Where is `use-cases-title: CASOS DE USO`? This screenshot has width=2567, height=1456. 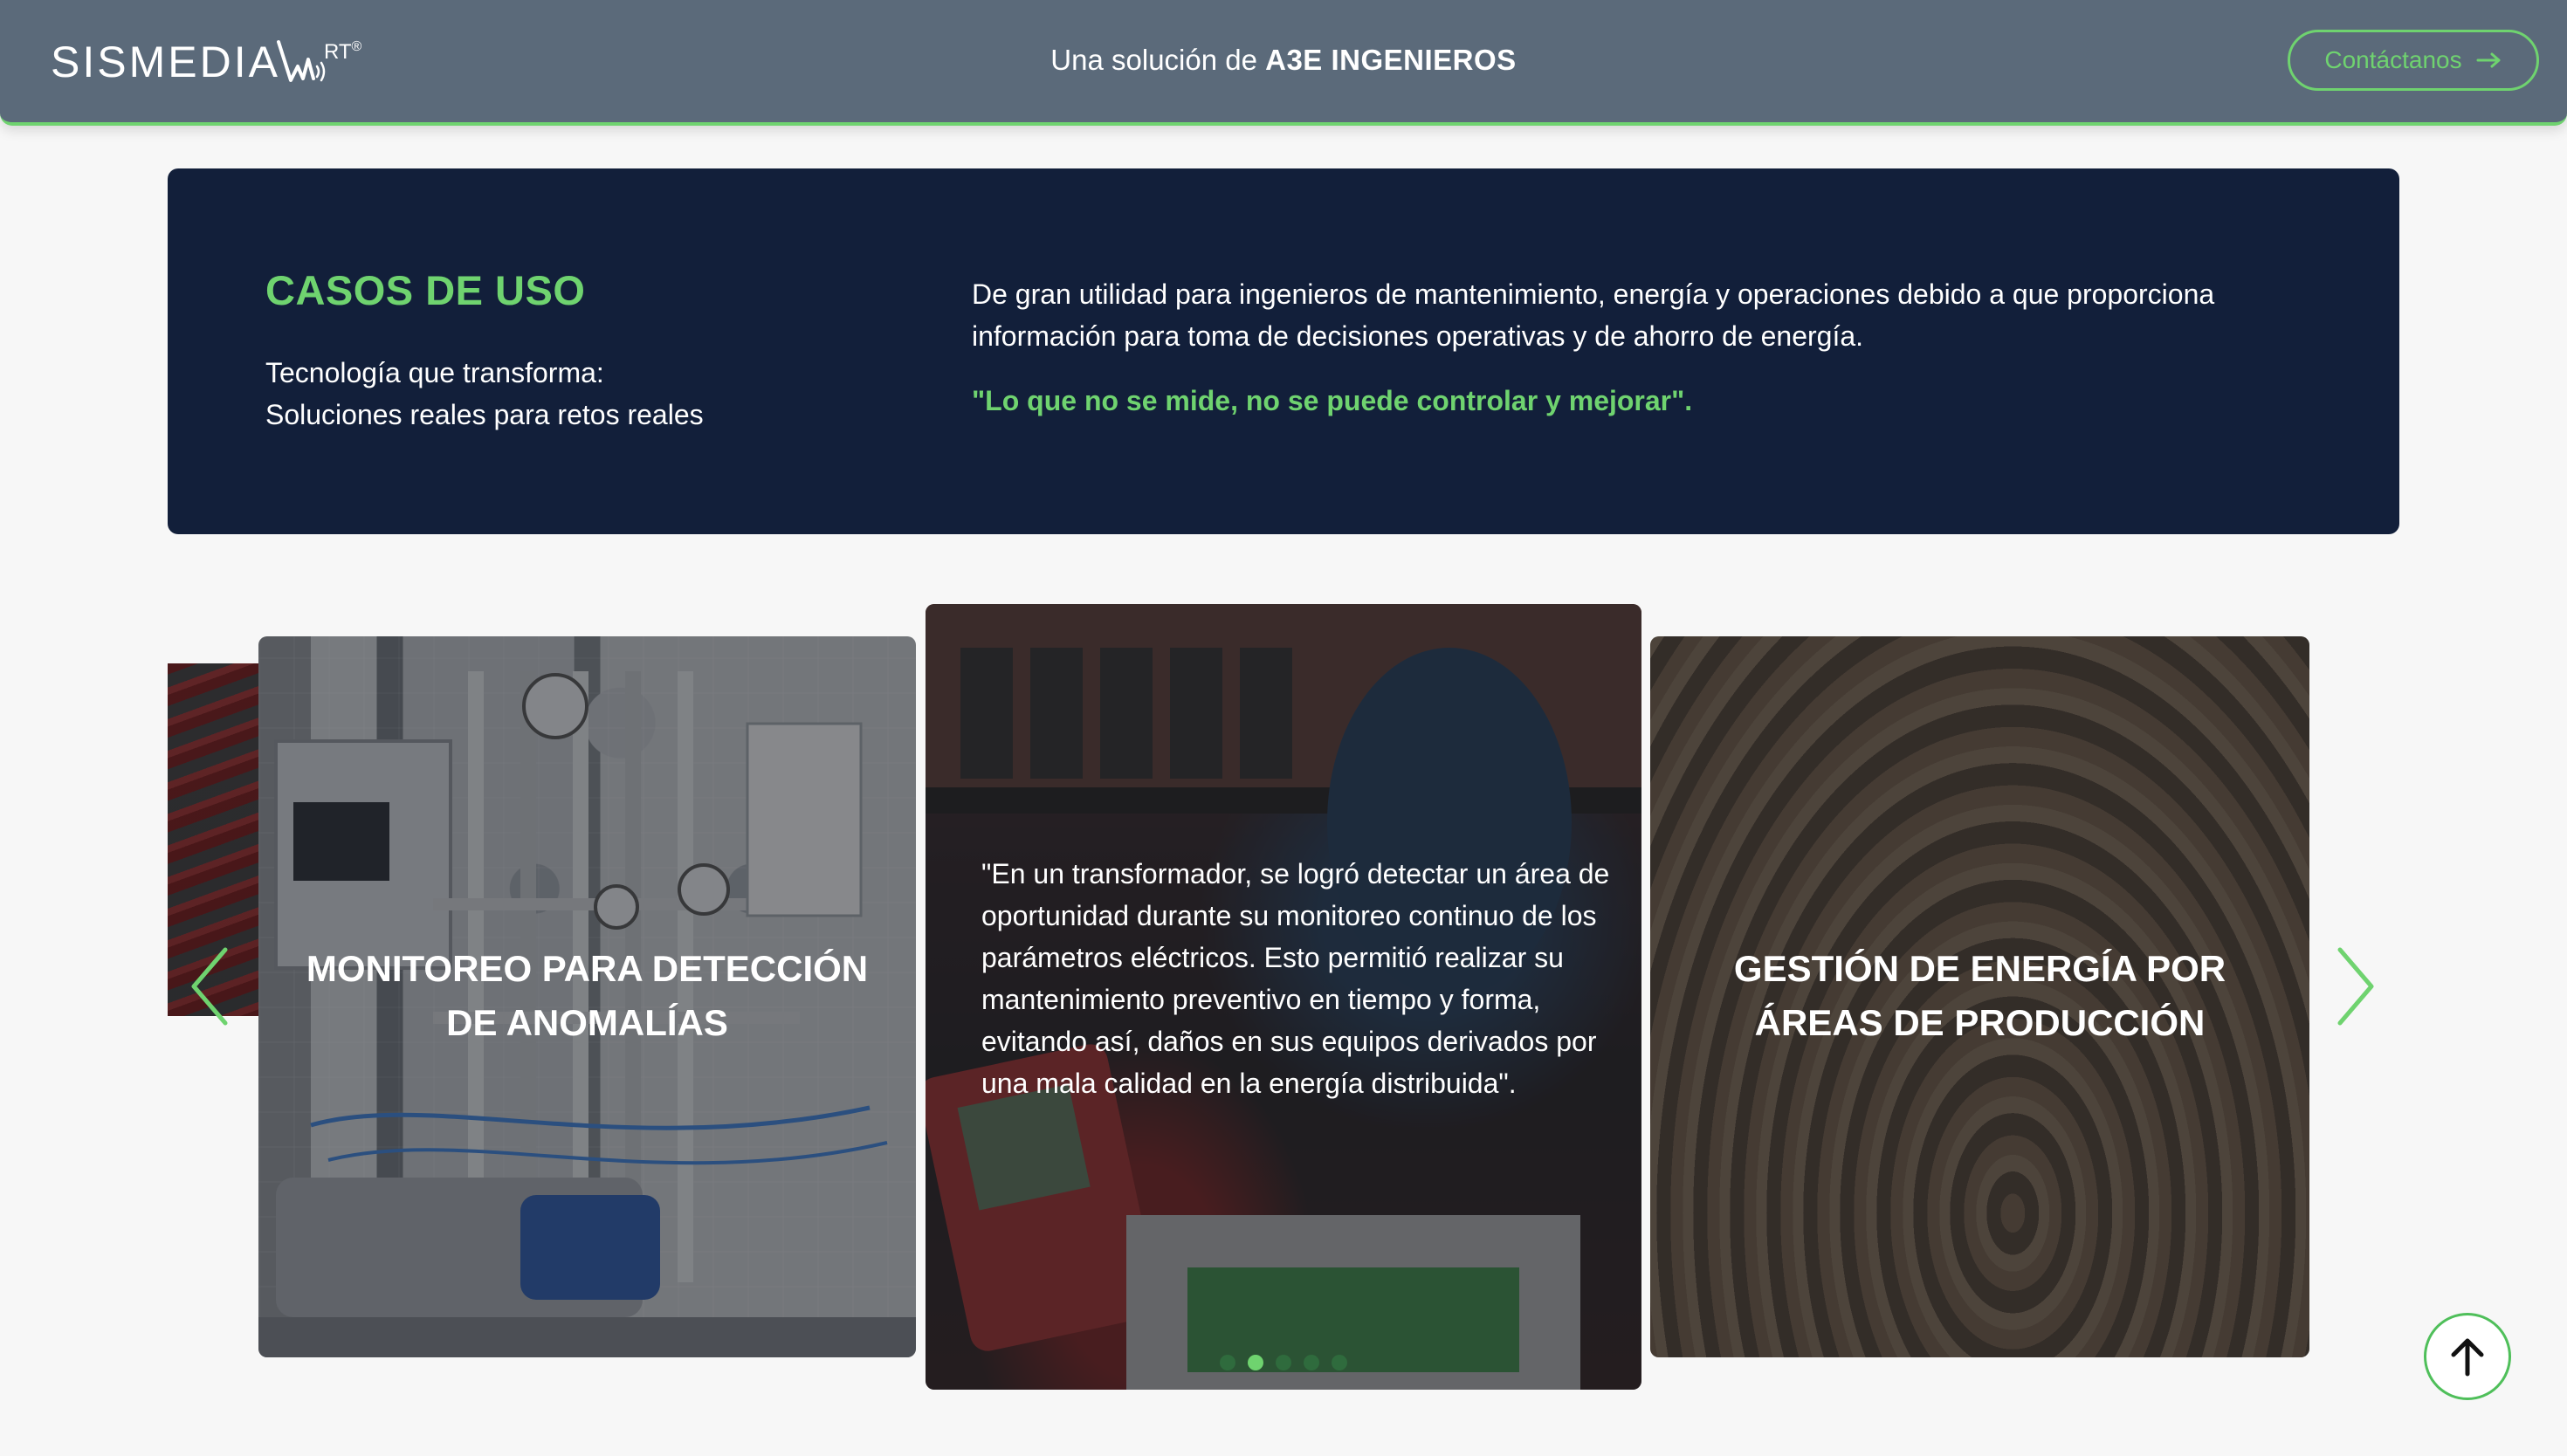
use-cases-title: CASOS DE USO is located at coordinates (425, 290).